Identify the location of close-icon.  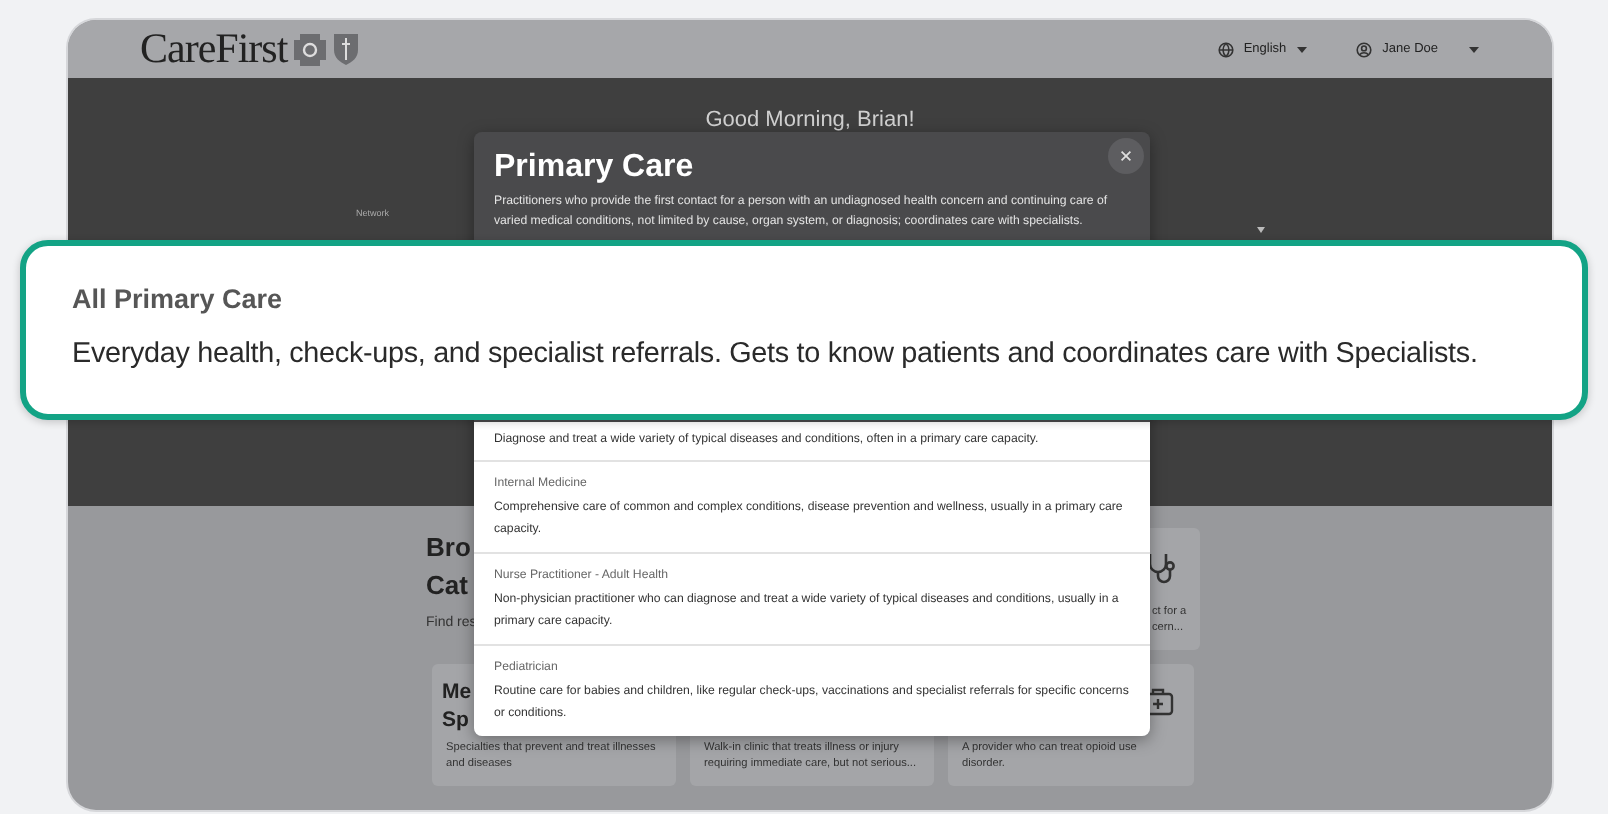
(1126, 156).